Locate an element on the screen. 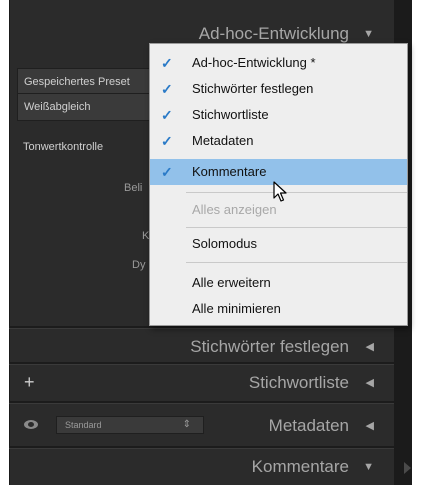 Image resolution: width=421 pixels, height=485 pixels. menu-item-adhoc-development: ✓ Ad-hoc-Entwicklung * is located at coordinates (278, 63).